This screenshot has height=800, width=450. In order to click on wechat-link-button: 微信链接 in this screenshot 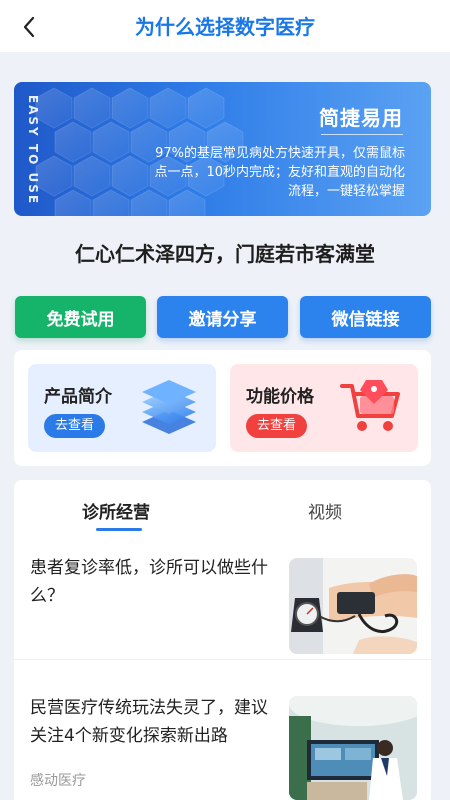, I will do `click(365, 317)`.